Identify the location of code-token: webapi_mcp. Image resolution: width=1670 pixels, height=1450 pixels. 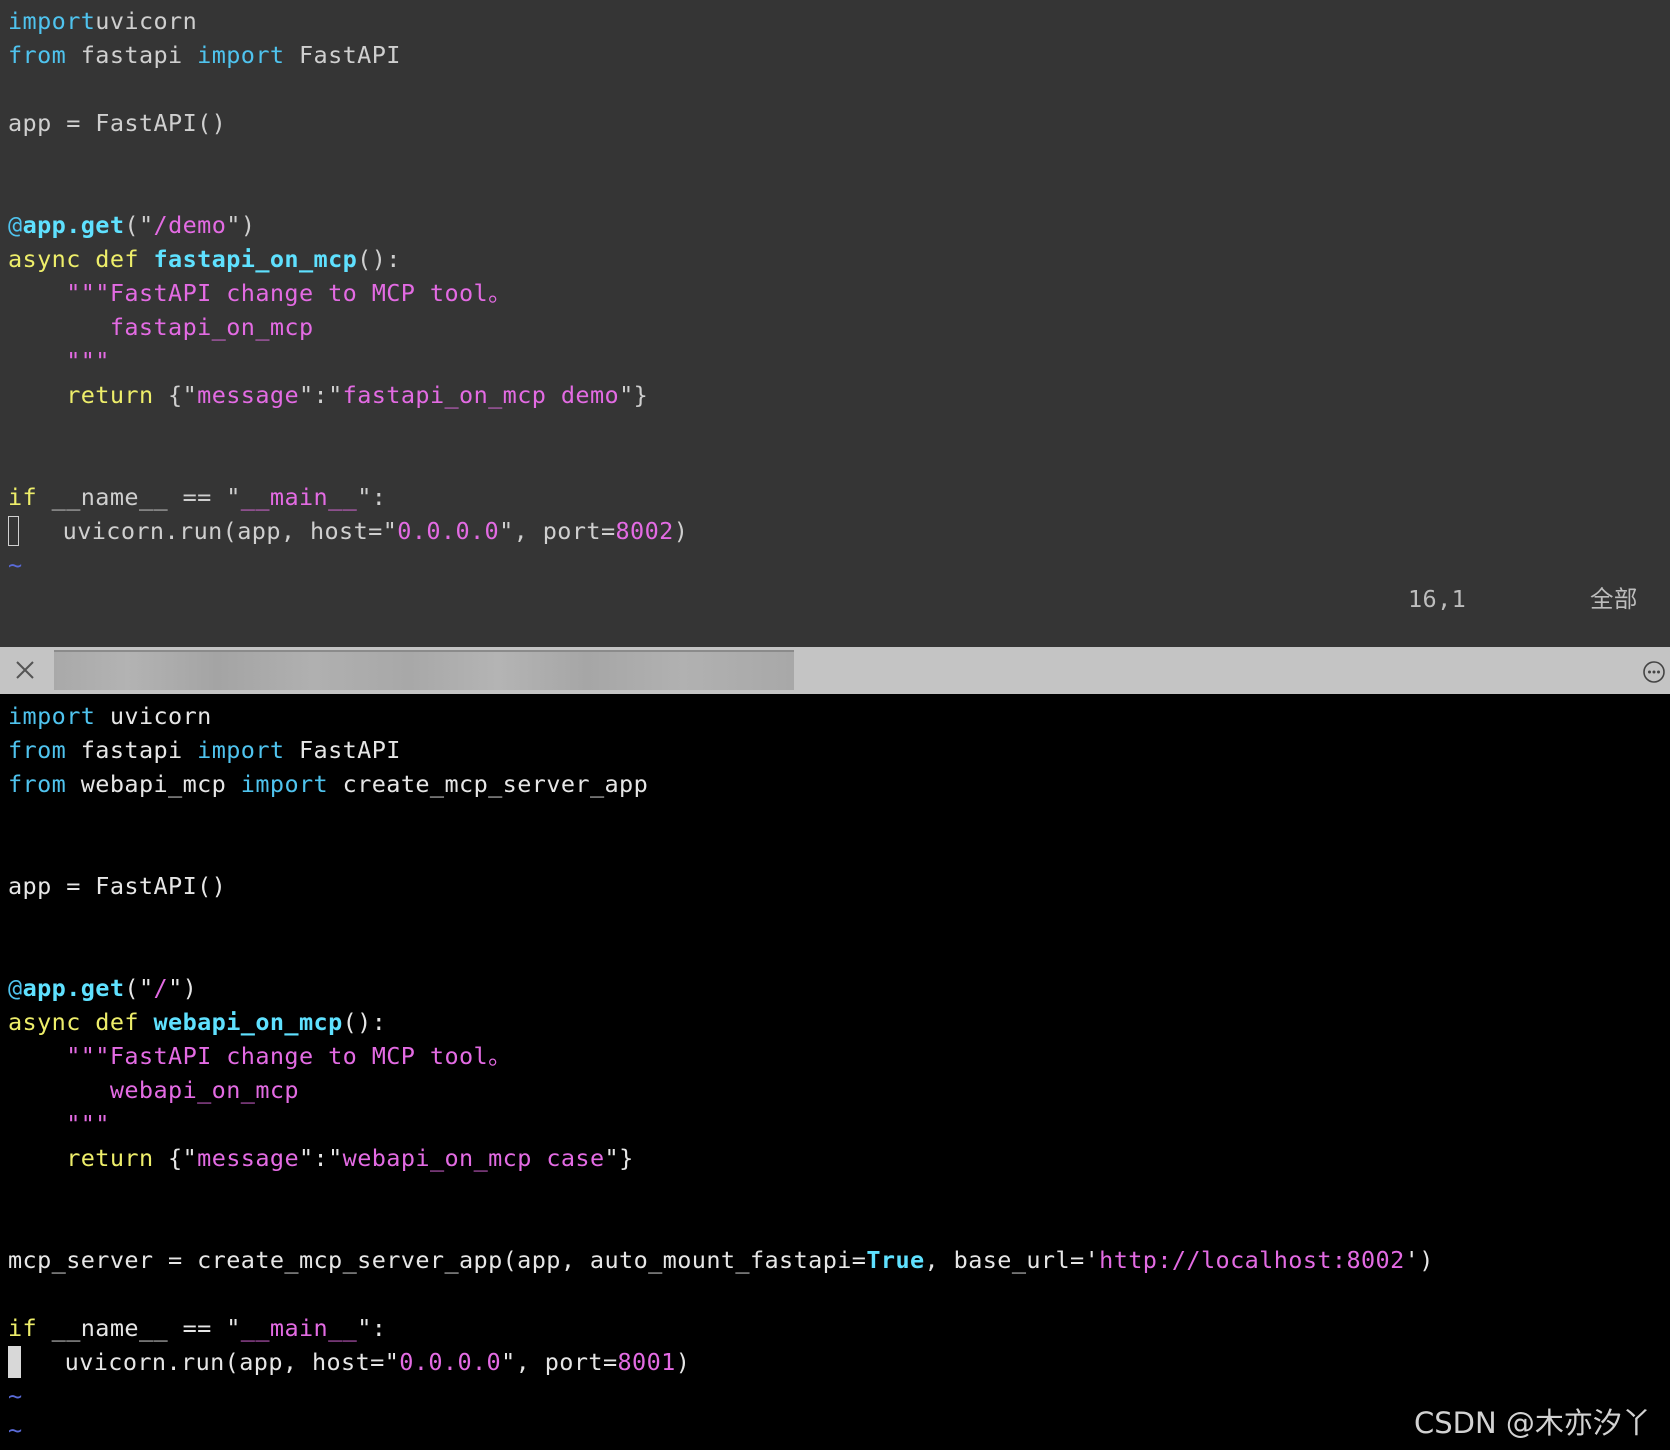
(153, 784).